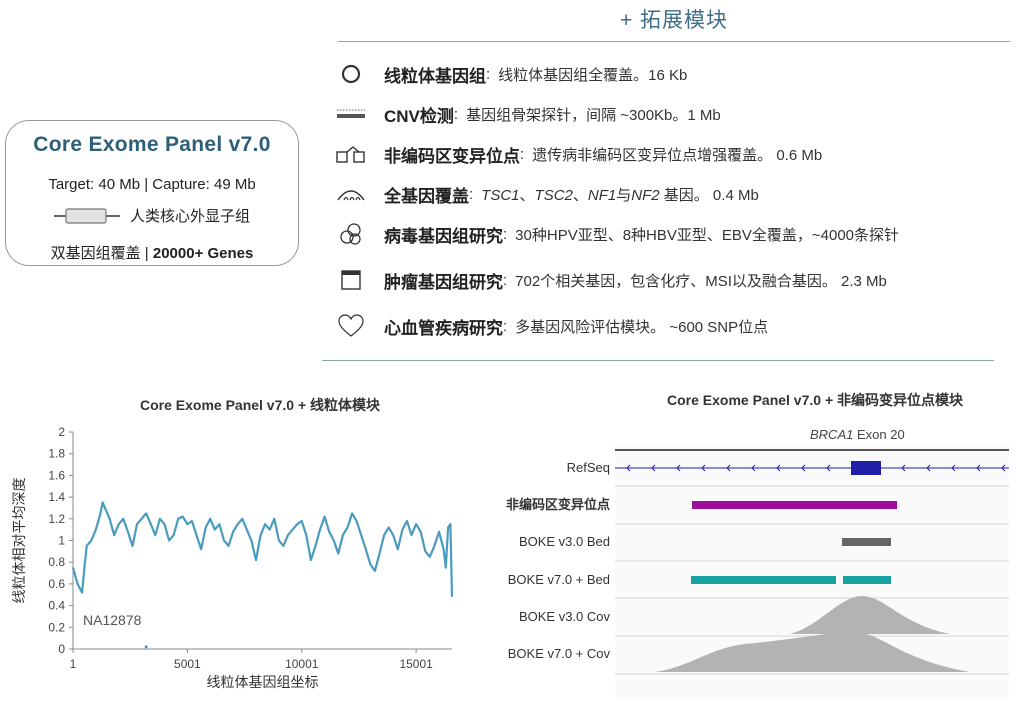  Describe the element at coordinates (152, 144) in the screenshot. I see `panel-title: Core Exome Panel v7.0` at that location.